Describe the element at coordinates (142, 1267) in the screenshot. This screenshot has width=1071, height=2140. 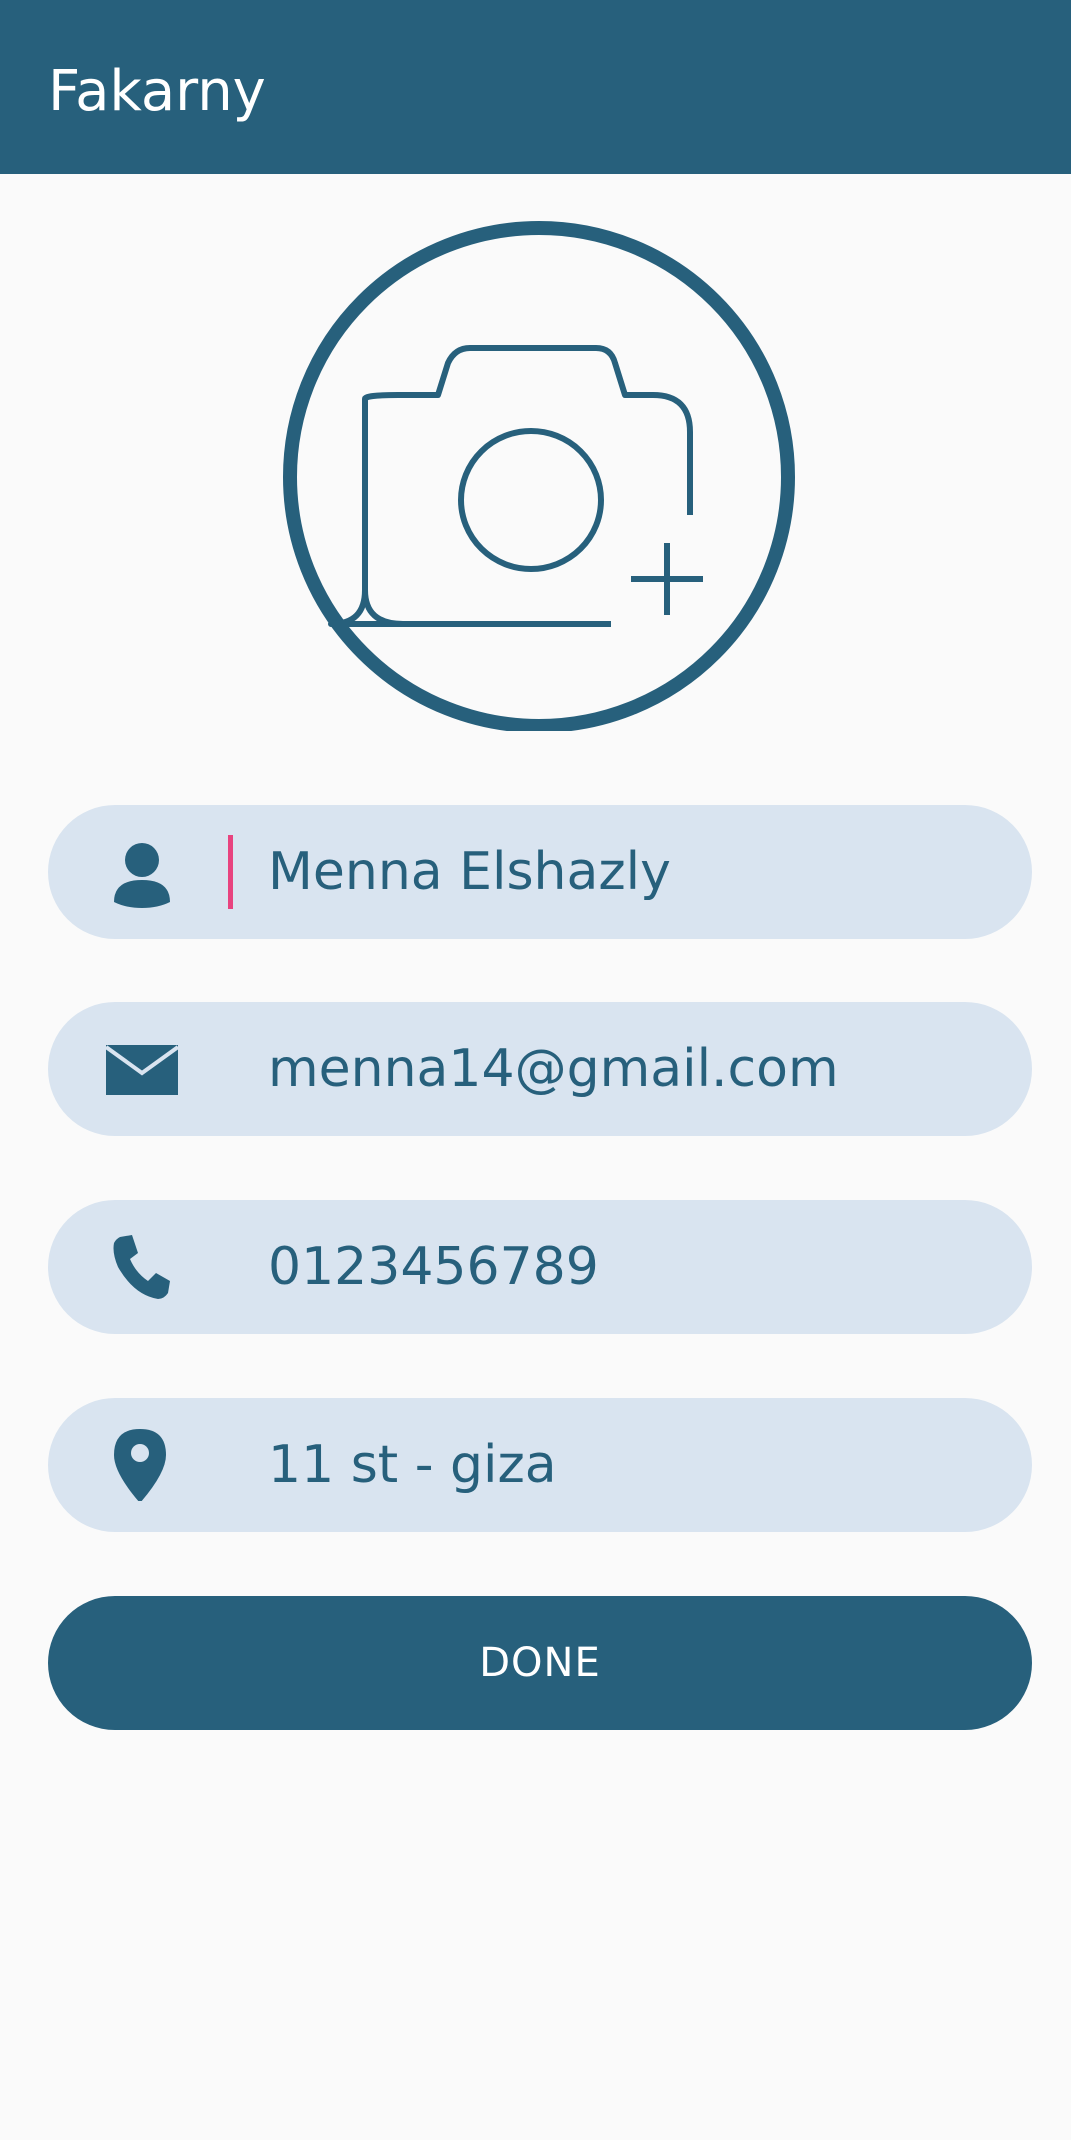
I see `phone-icon` at that location.